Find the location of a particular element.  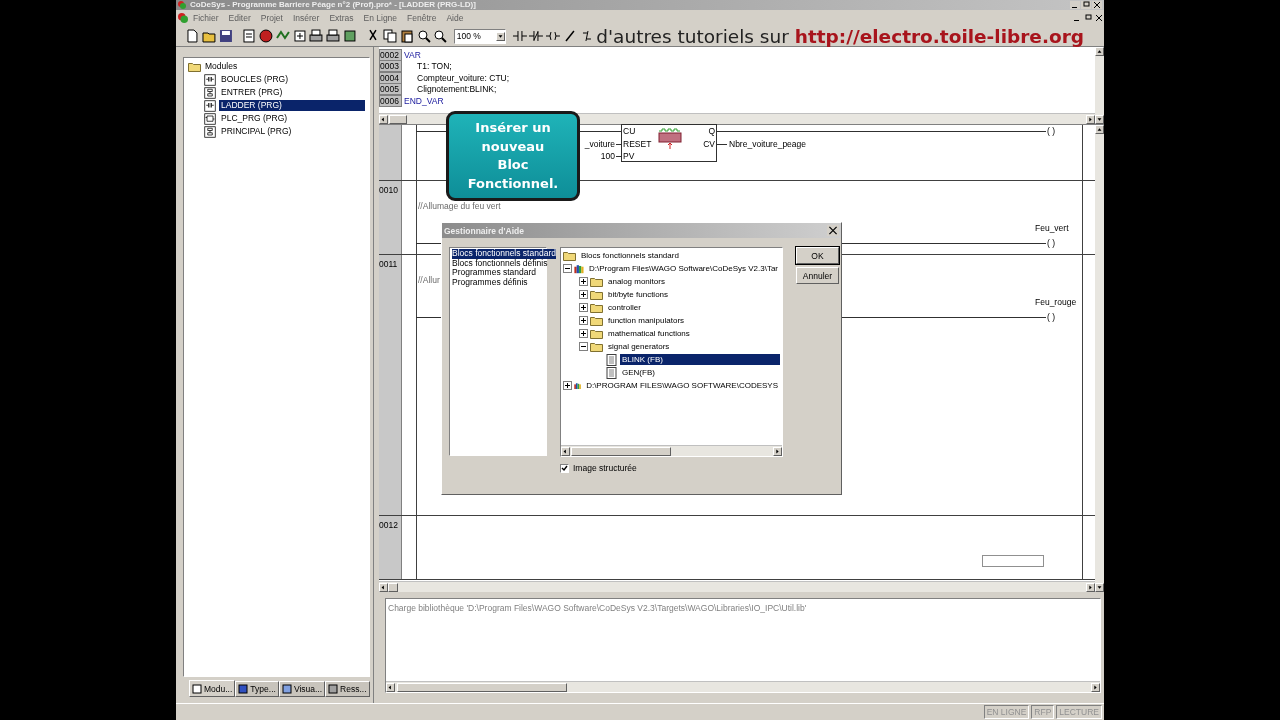

menu-item: Extras is located at coordinates (341, 18).